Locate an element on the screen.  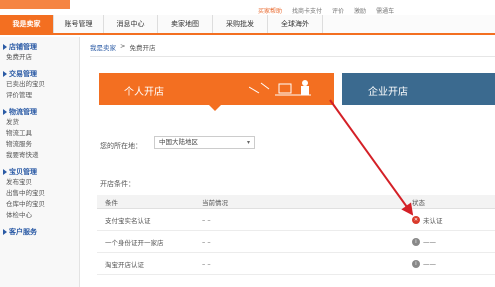
sidebar-group-logistics: 物流管理 发货 物流工具 物流服务 我要寄快递 is located at coordinates (39, 133).